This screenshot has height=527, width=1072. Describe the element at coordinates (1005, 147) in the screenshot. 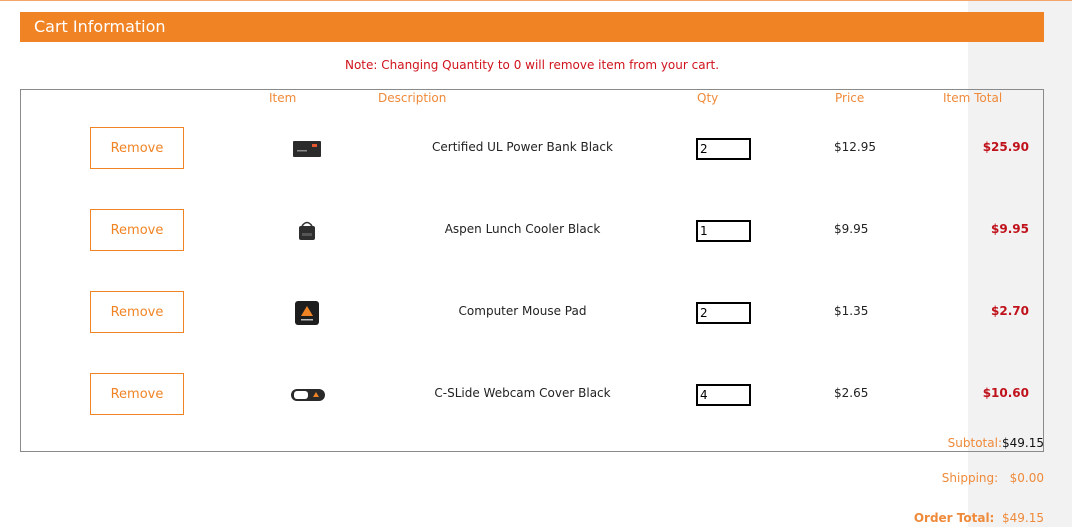

I see `item-total: $25.90` at that location.